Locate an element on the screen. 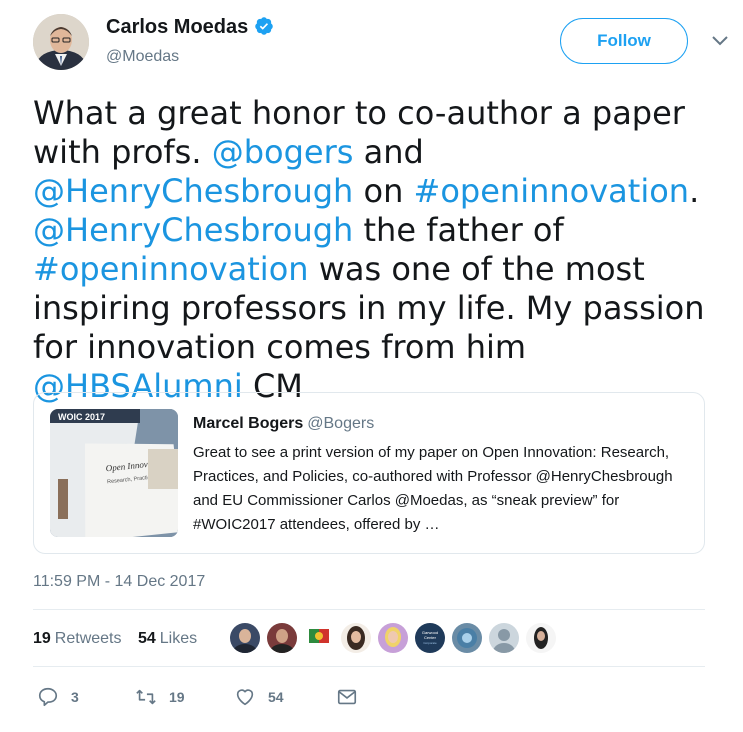 The height and width of the screenshot is (732, 743). tweet-text-segment: and is located at coordinates (388, 152).